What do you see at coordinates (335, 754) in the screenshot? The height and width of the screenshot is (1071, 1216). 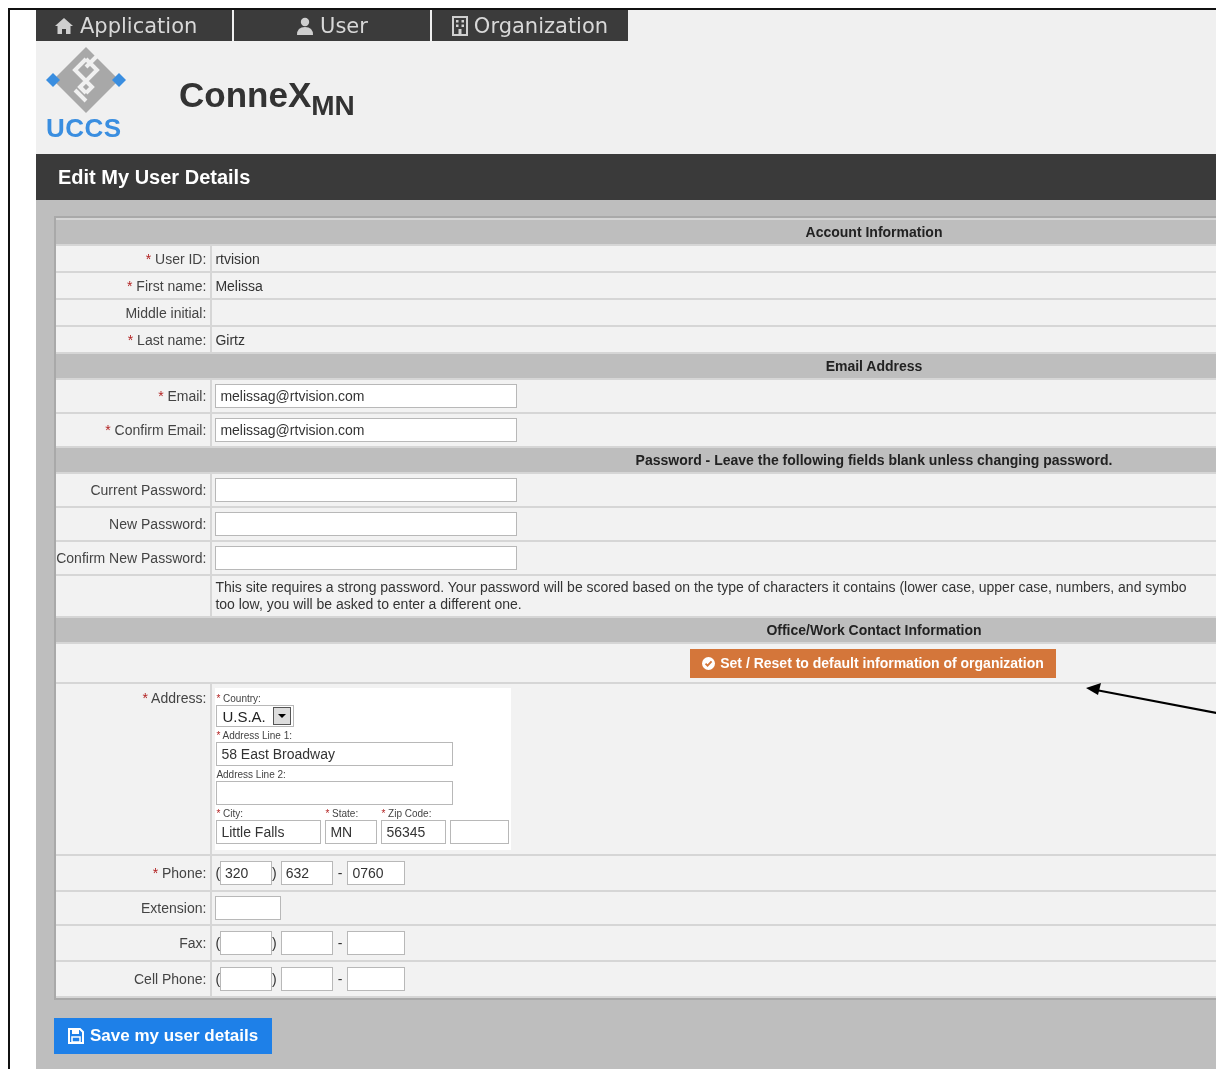 I see `address-line-field: 58 East Broadway` at bounding box center [335, 754].